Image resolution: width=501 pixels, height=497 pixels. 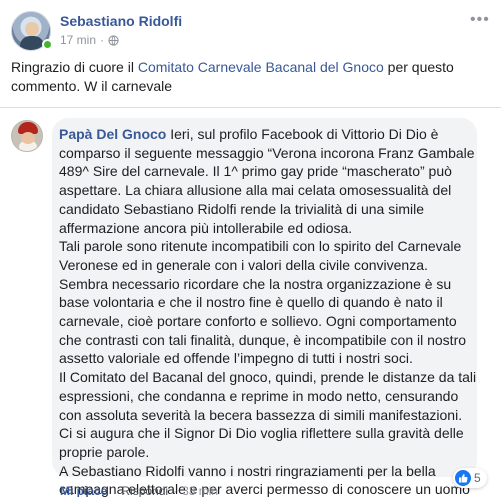 What do you see at coordinates (47, 44) in the screenshot?
I see `online-status-dot` at bounding box center [47, 44].